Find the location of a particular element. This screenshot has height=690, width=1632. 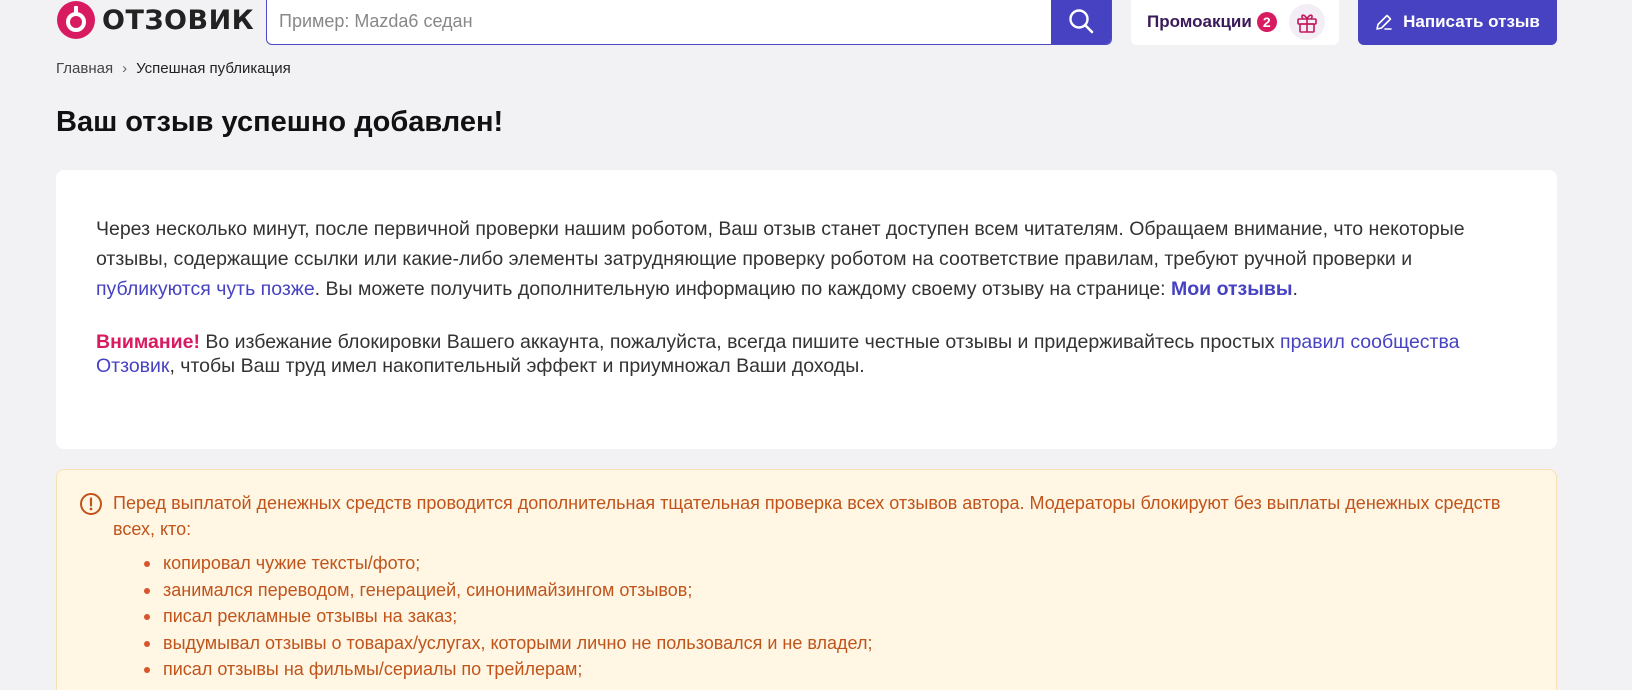

pencil-icon is located at coordinates (1384, 22).